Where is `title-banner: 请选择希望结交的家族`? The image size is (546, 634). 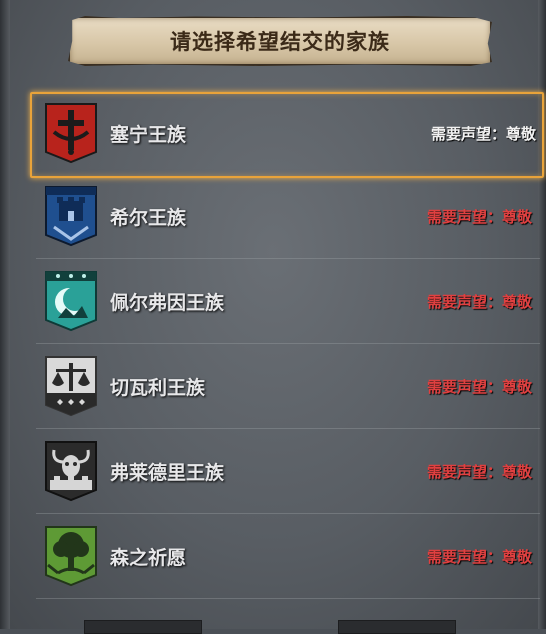 title-banner: 请选择希望结交的家族 is located at coordinates (280, 41).